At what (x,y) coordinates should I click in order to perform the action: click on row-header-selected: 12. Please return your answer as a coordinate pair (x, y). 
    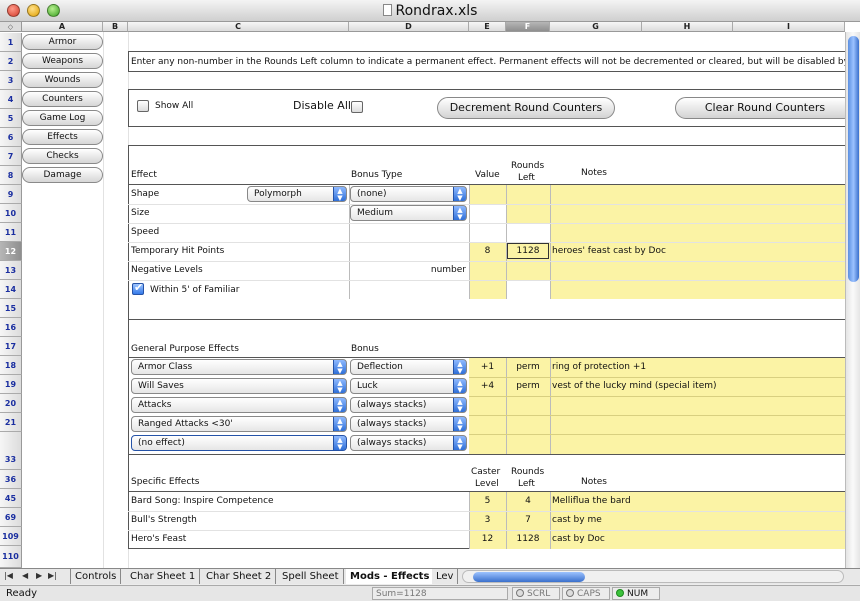
    Looking at the image, I should click on (11, 251).